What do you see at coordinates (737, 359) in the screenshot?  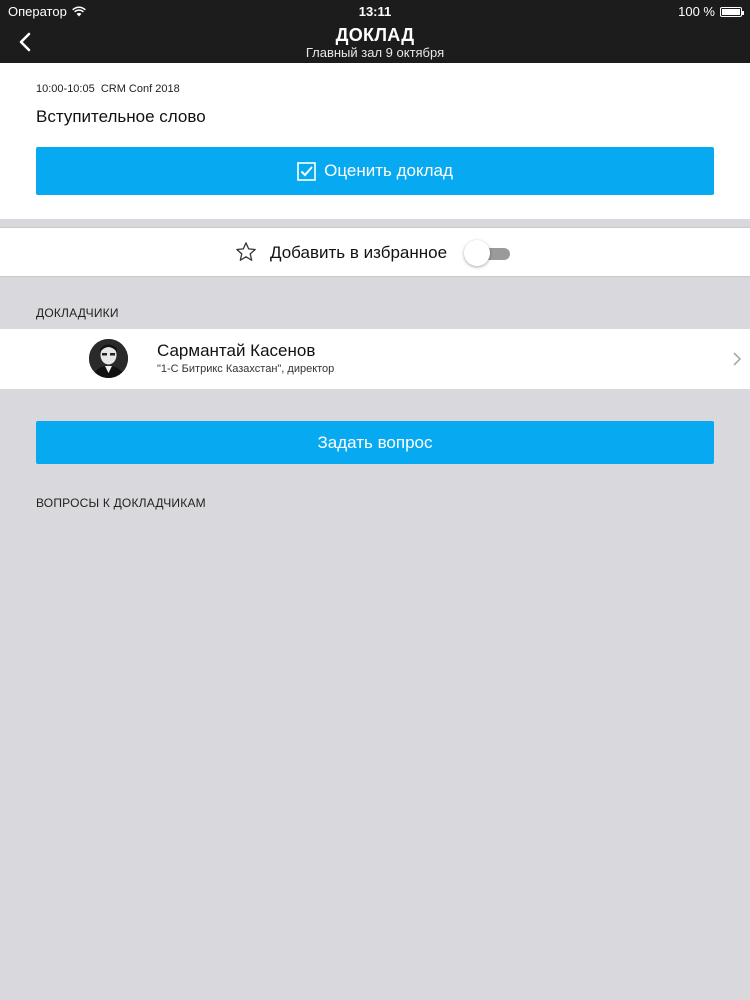 I see `chevron-right-icon` at bounding box center [737, 359].